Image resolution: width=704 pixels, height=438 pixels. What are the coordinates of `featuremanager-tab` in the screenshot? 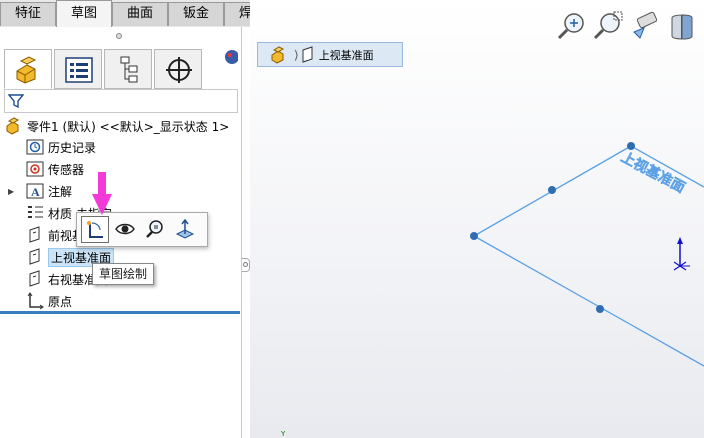 It's located at (28, 69).